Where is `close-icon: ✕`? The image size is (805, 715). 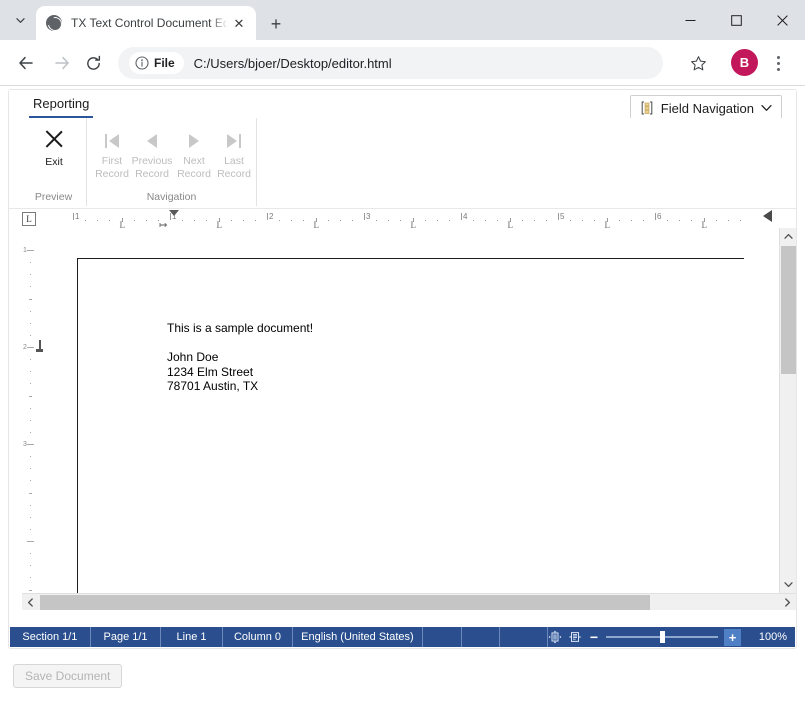
close-icon: ✕ is located at coordinates (239, 23).